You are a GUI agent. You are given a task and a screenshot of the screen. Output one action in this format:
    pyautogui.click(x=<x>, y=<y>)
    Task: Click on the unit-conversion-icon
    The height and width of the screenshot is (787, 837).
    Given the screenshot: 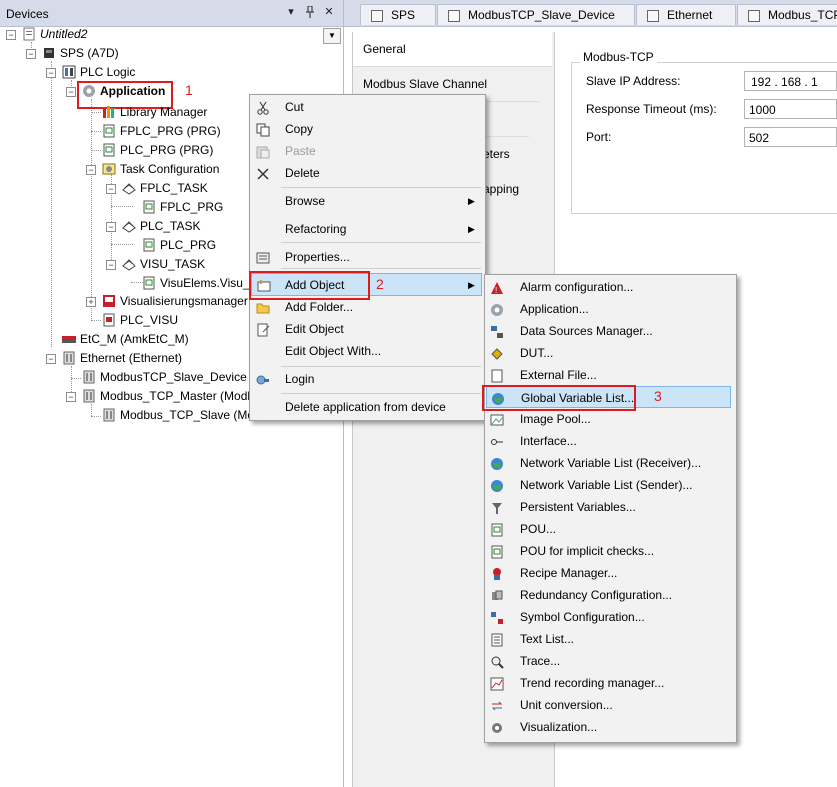 What is the action you would take?
    pyautogui.click(x=497, y=705)
    